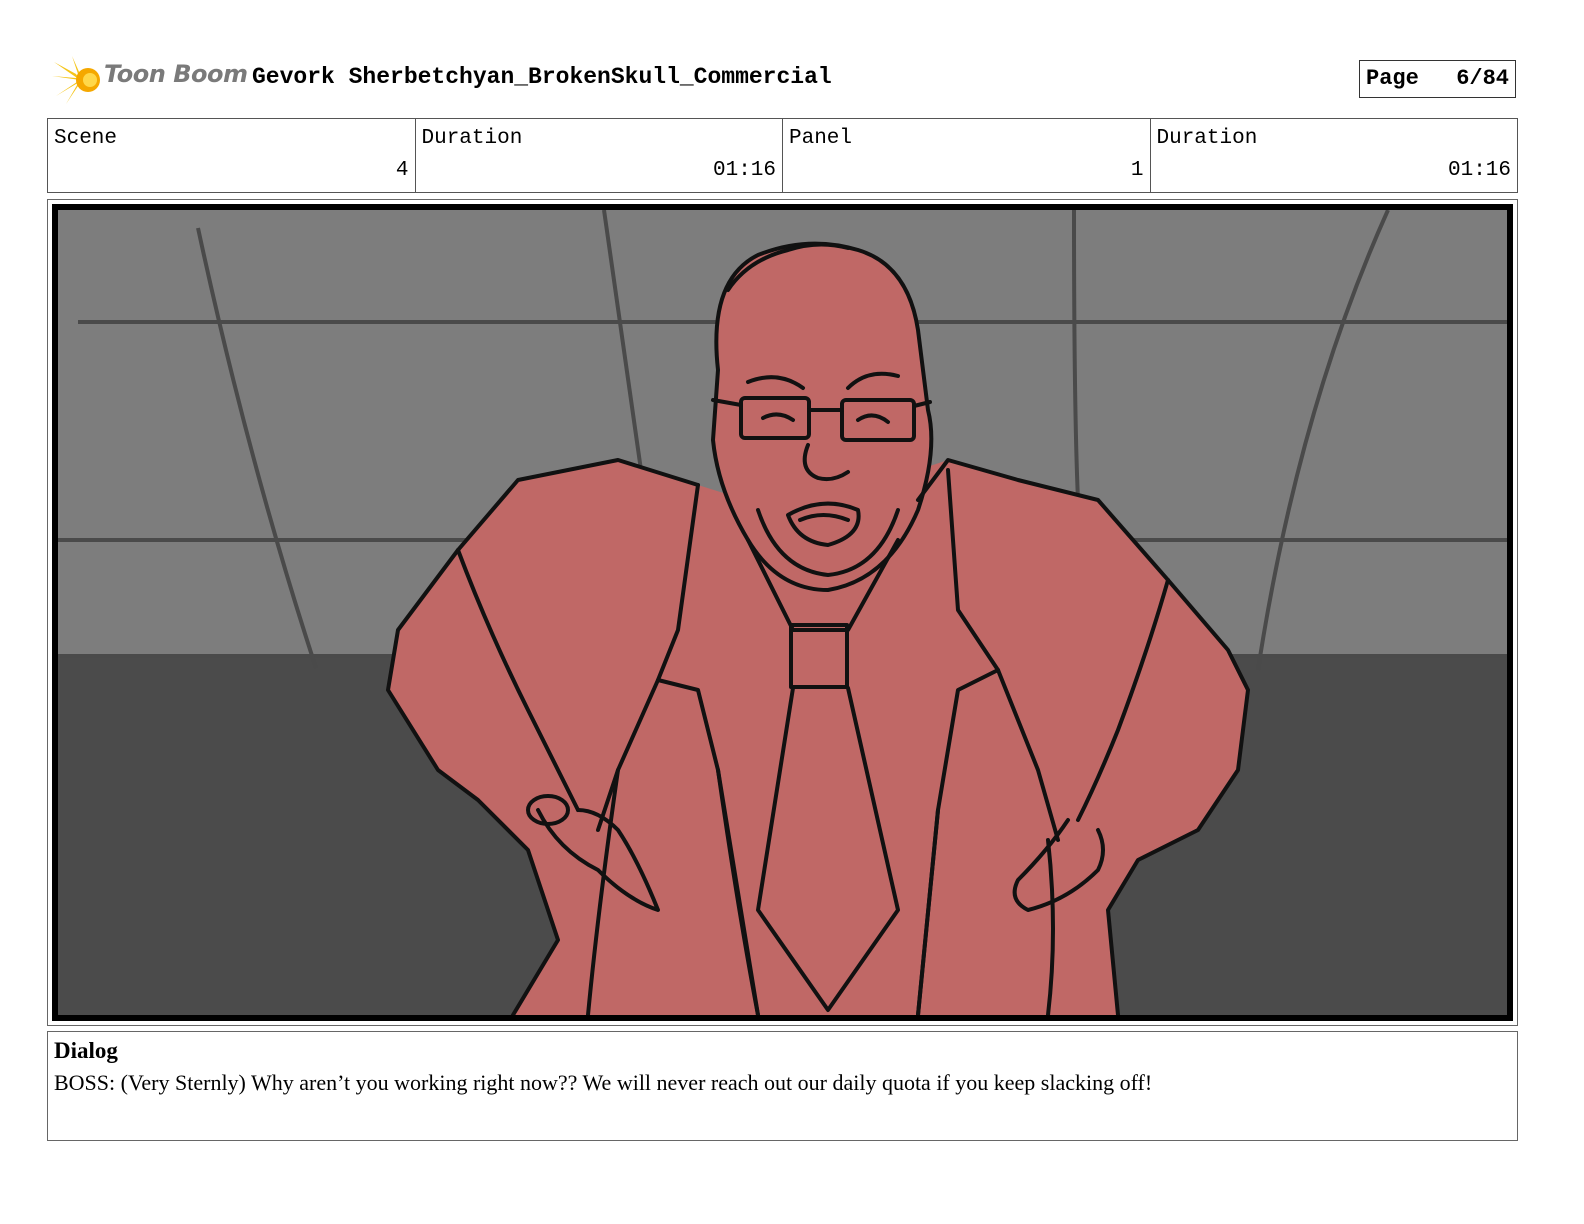 The image size is (1584, 1224). I want to click on dialog-heading: Dialog, so click(86, 1050).